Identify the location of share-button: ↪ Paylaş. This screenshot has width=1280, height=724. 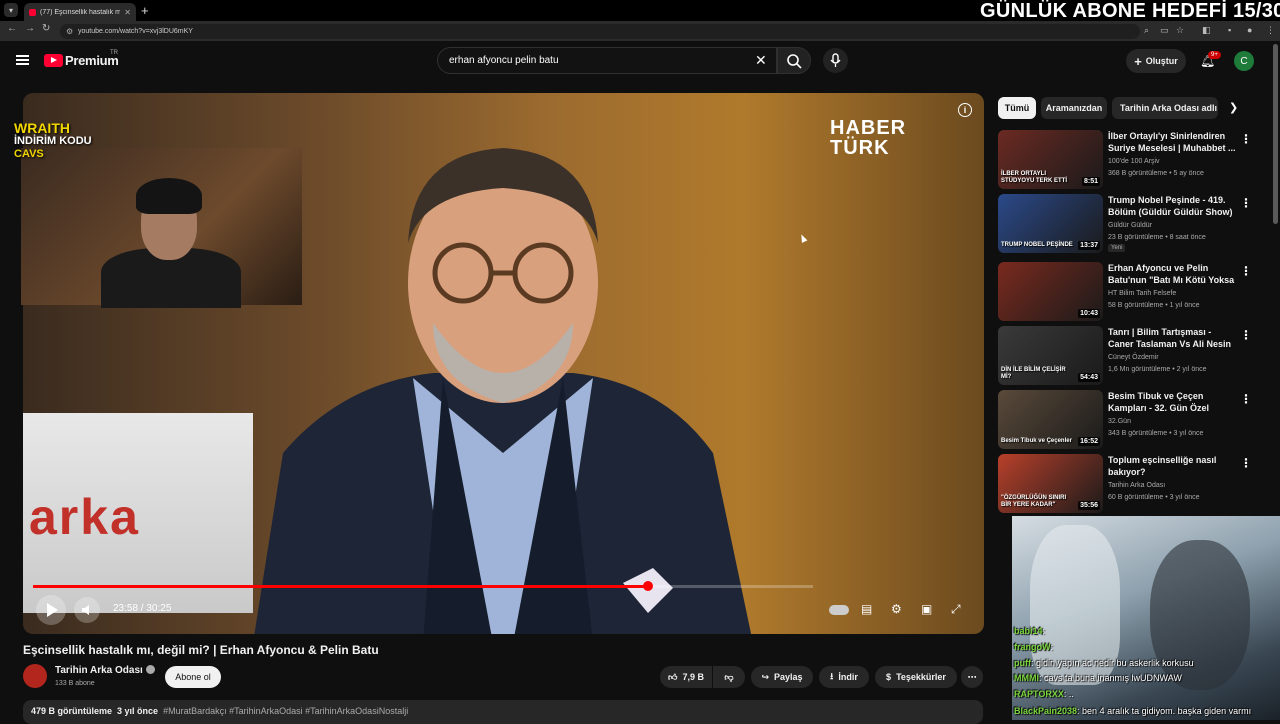
(782, 677).